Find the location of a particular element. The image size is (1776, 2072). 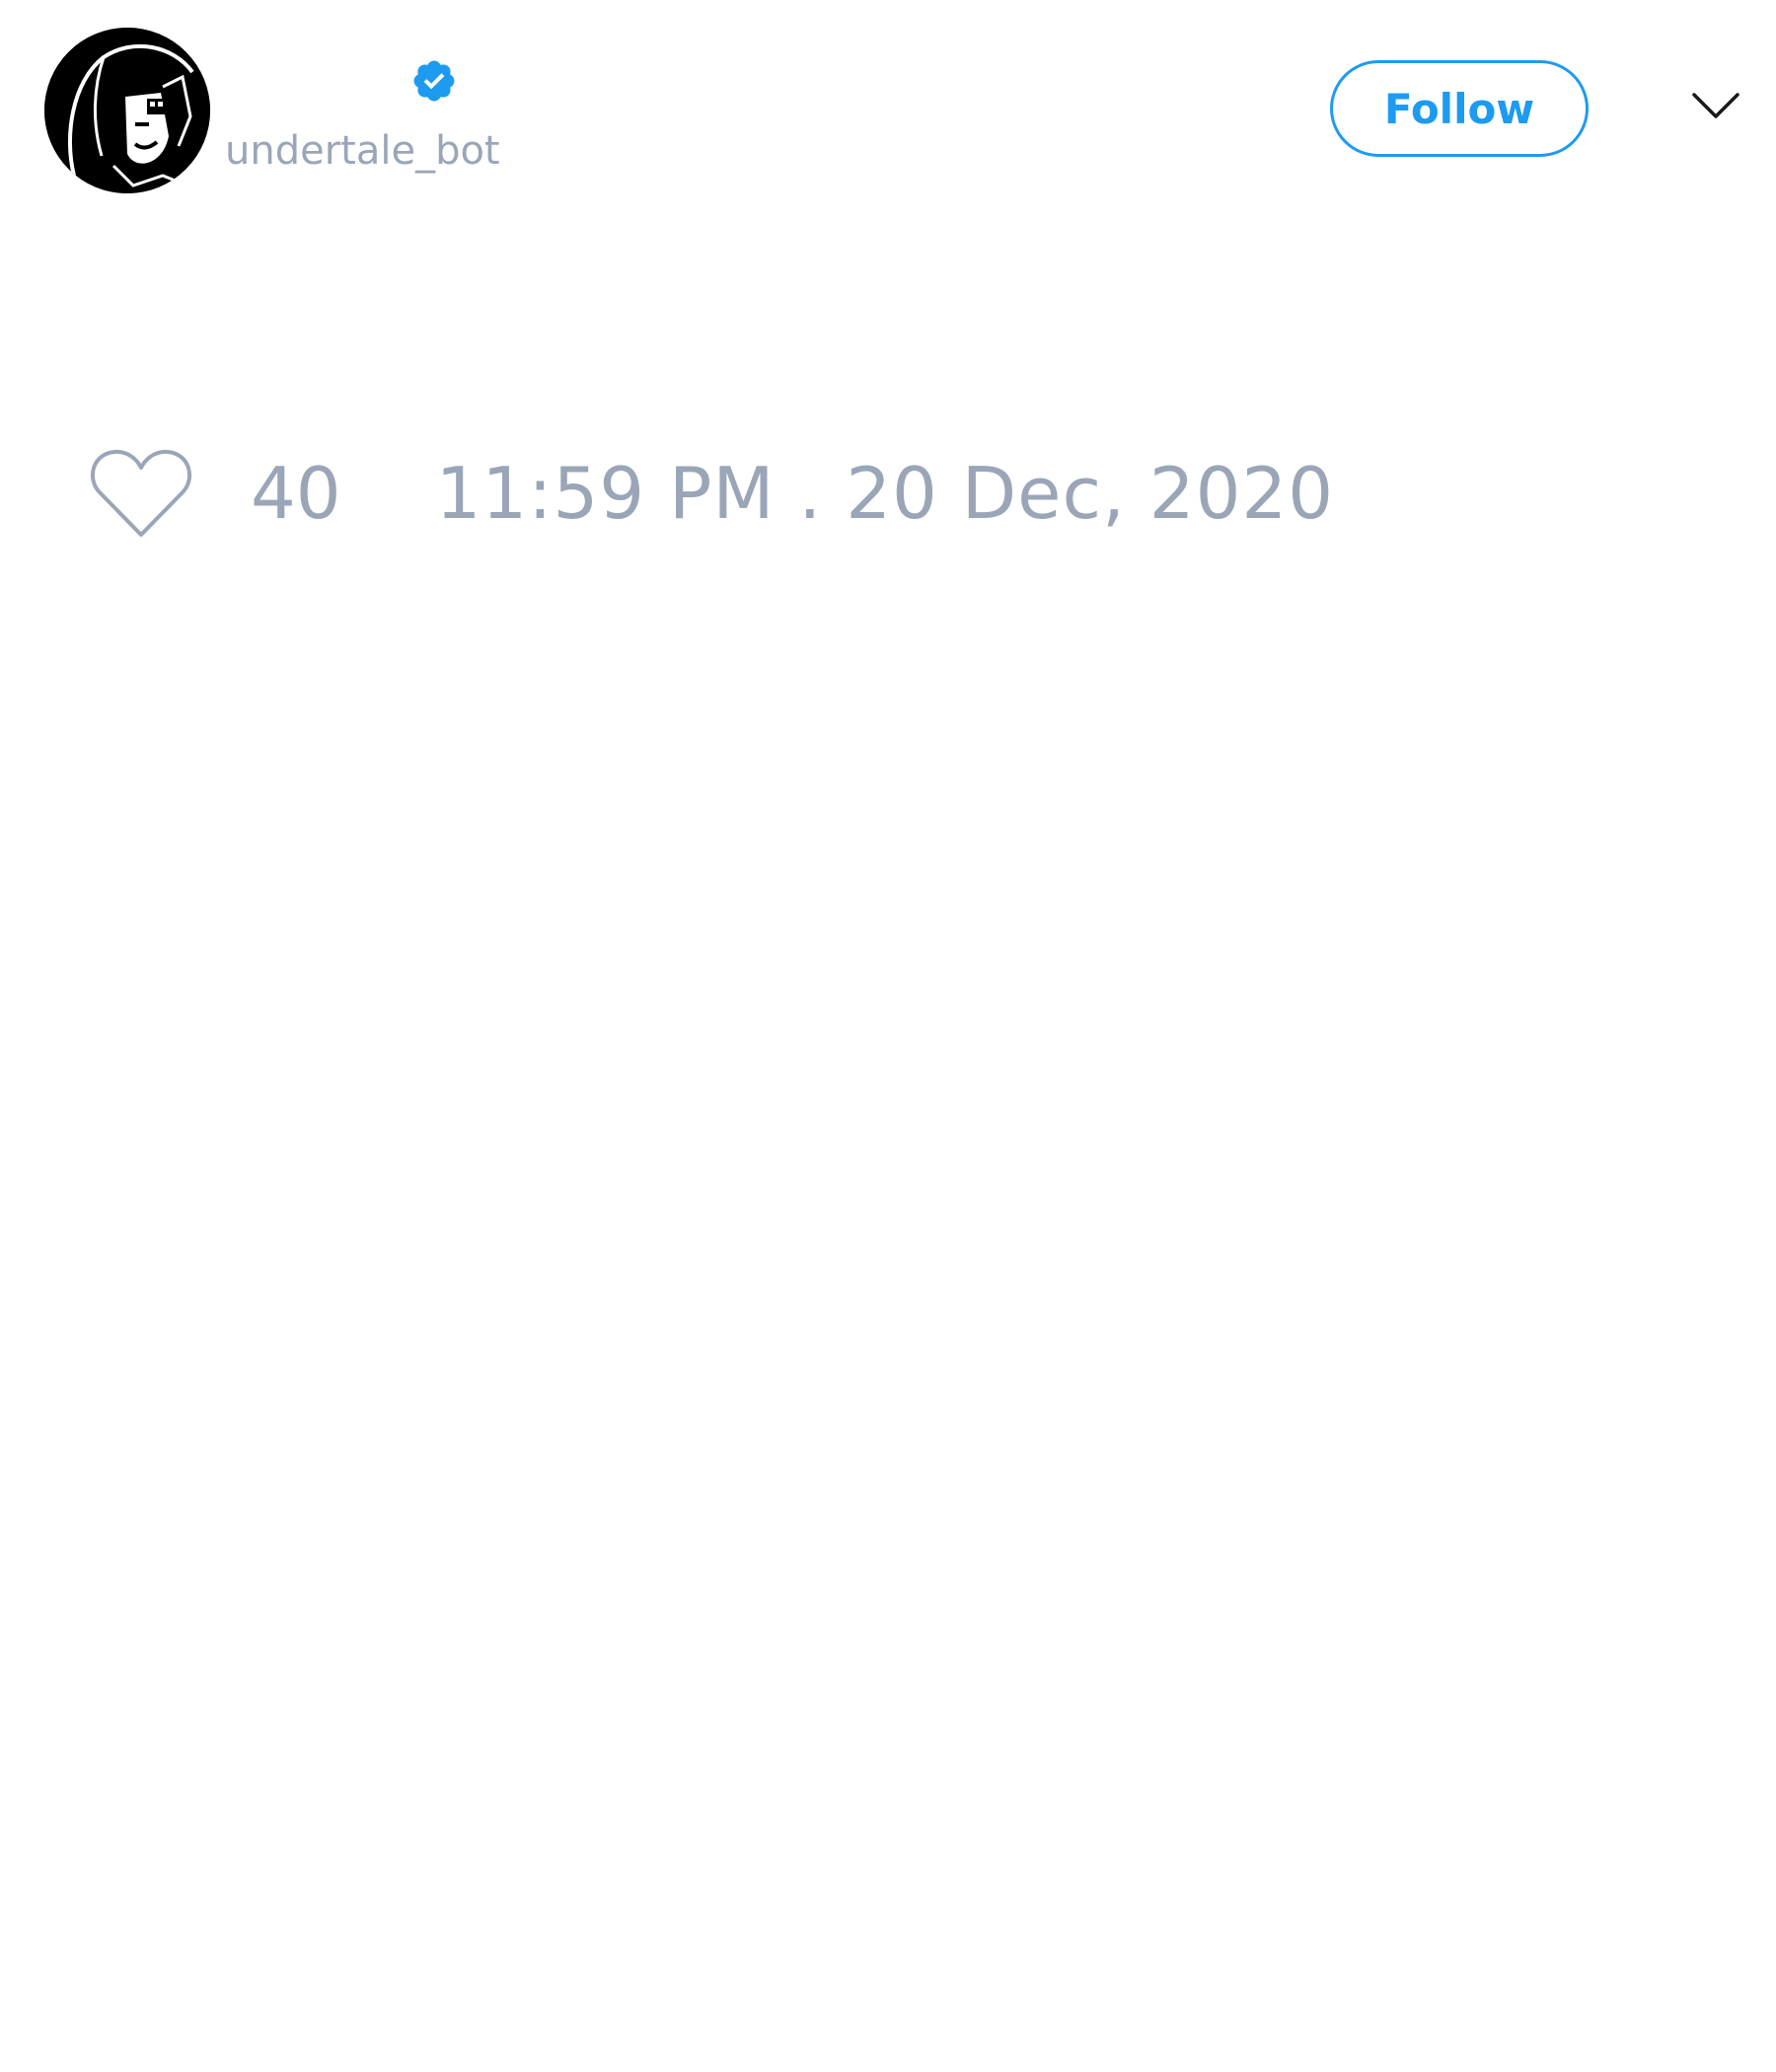

verified-badge-icon is located at coordinates (434, 81).